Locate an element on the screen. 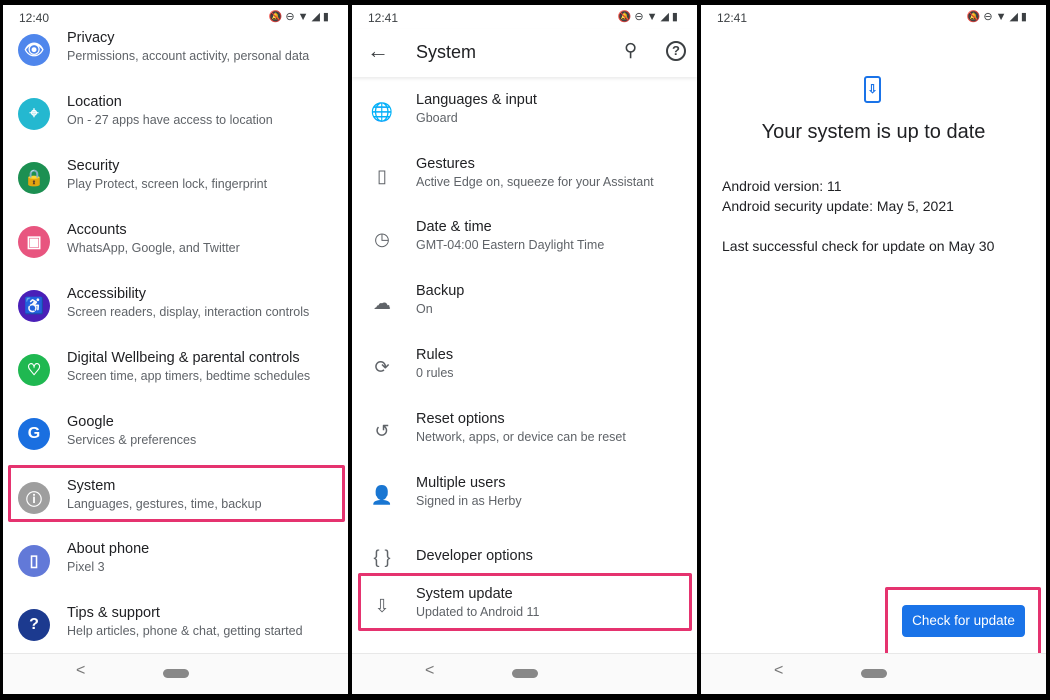 Image resolution: width=1050 pixels, height=700 pixels. status-bar: 12:40 🔕⊖▼◢▮ is located at coordinates (175, 19).